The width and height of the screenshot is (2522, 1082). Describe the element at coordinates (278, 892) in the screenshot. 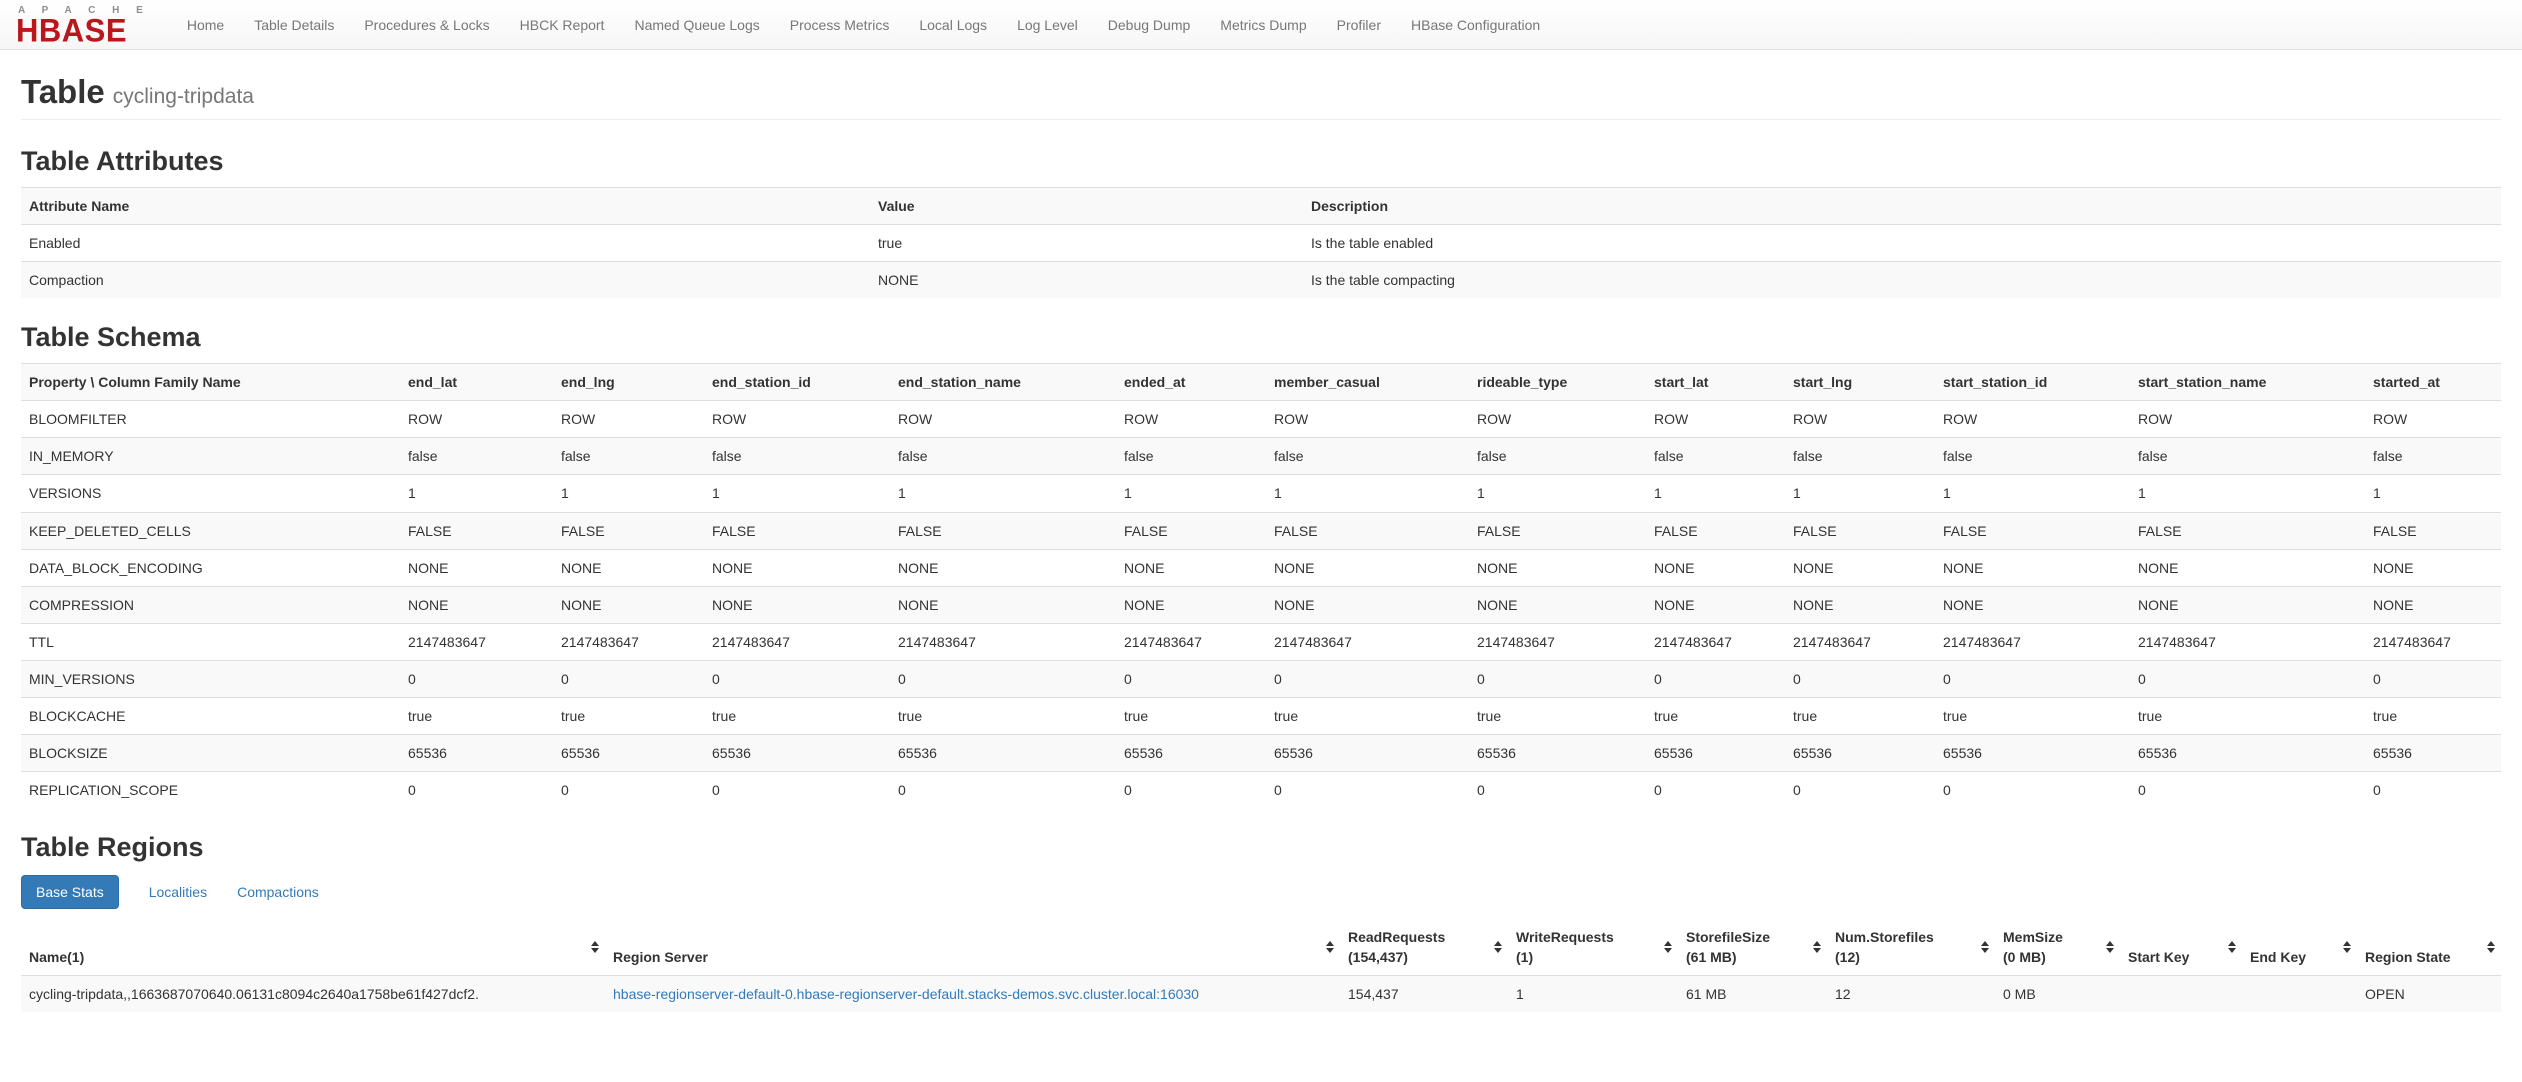

I see `tab-compactions: Compactions` at that location.